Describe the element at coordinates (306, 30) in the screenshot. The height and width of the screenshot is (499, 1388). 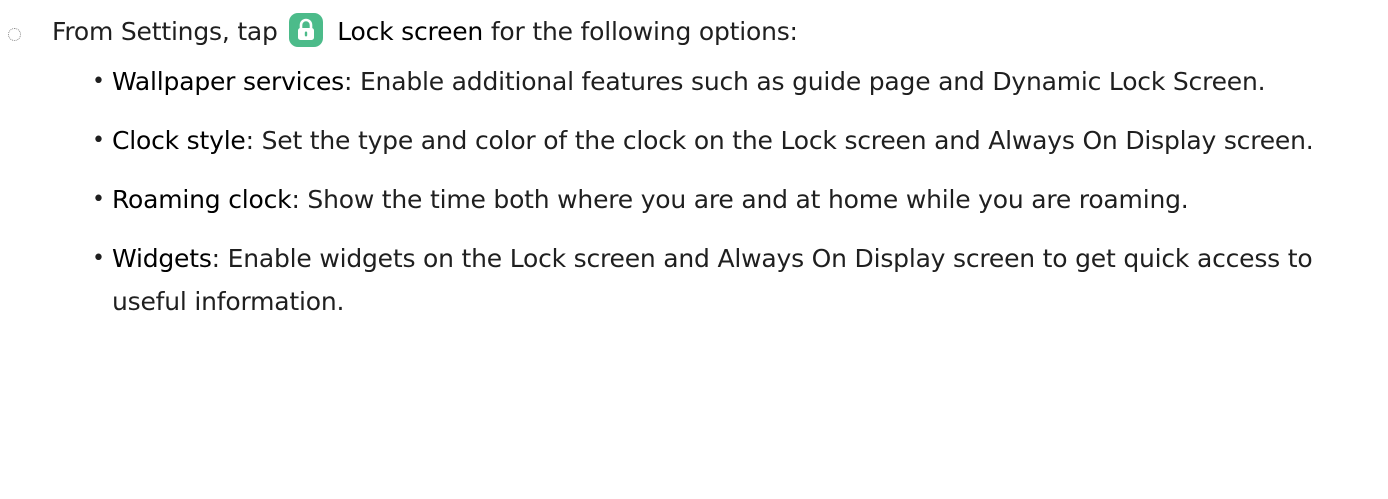
I see `lock-icon` at that location.